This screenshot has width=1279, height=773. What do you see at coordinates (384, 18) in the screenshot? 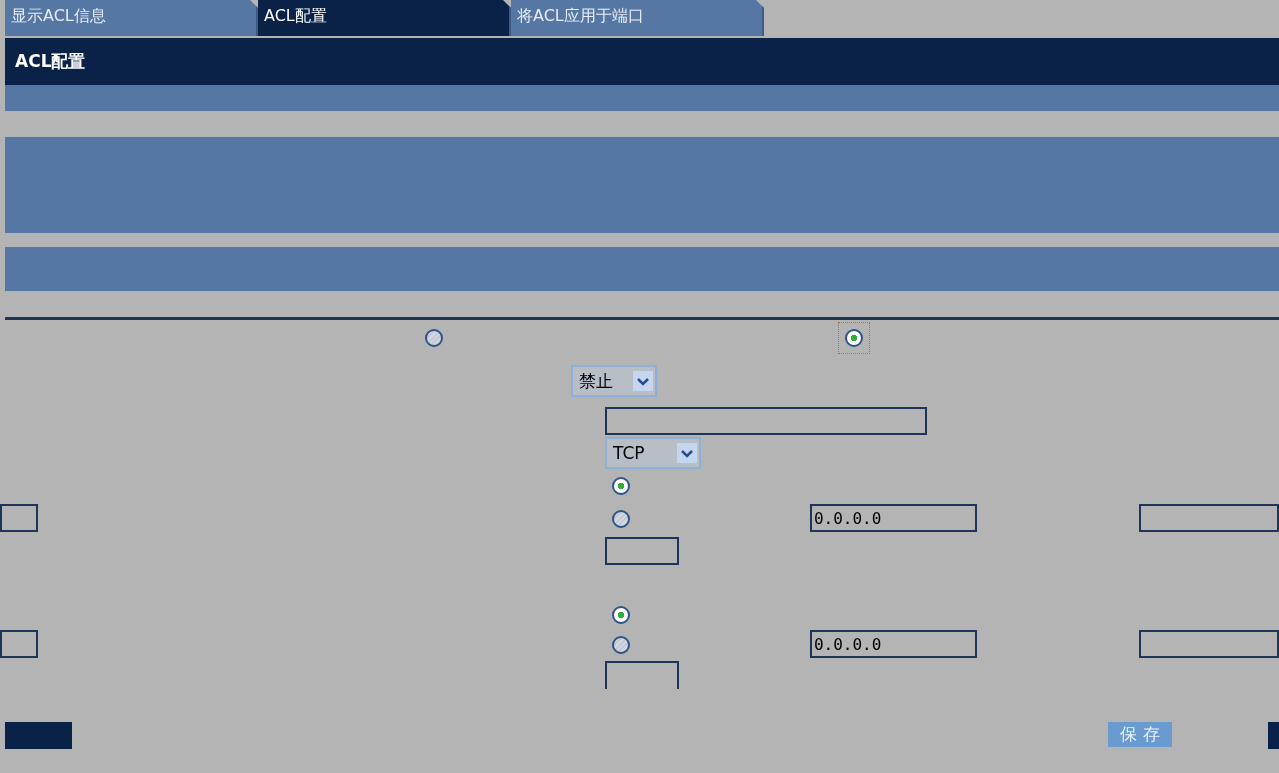
I see `tab: ACL配置` at bounding box center [384, 18].